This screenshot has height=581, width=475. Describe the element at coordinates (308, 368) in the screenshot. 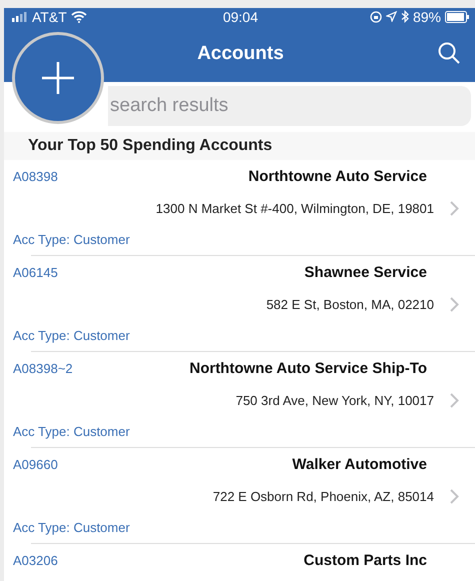

I see `account-name: Northtowne Auto Service Ship-To` at that location.